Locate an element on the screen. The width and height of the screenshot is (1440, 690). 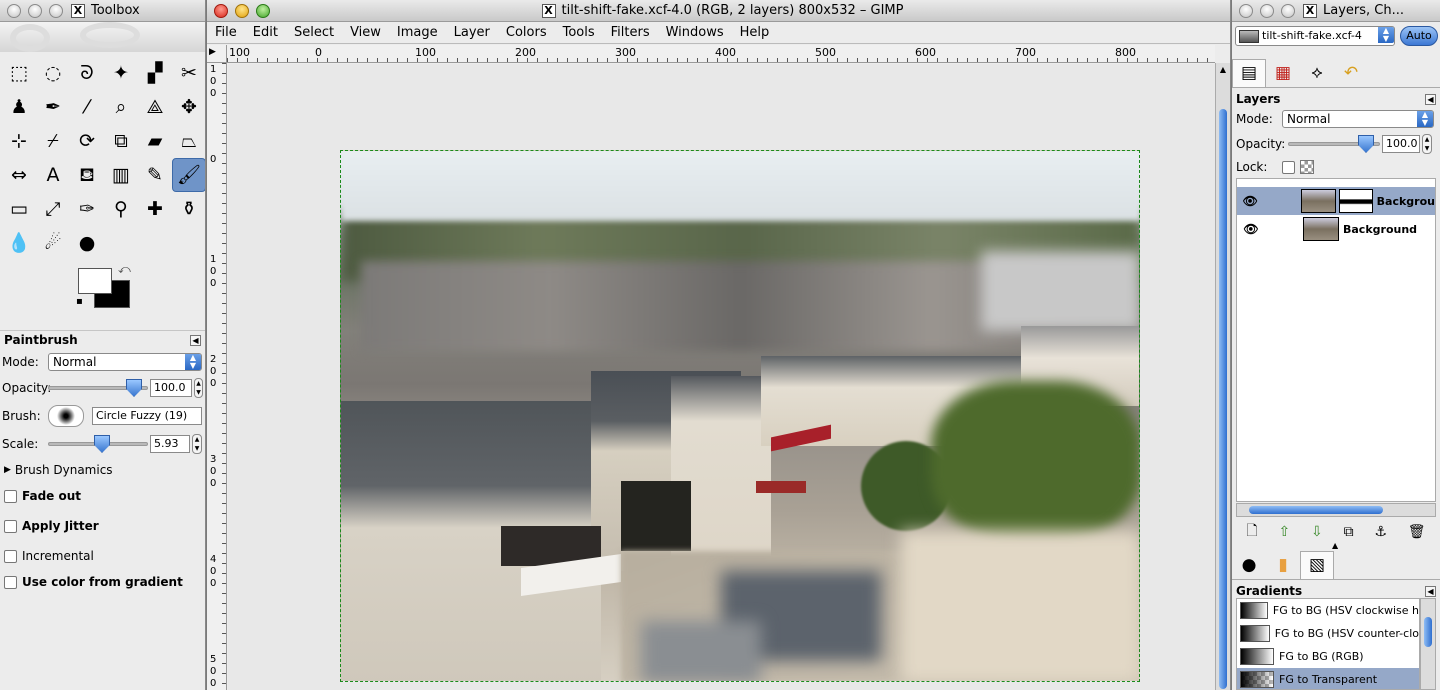
pencil-icon: ✎ is located at coordinates (155, 175).